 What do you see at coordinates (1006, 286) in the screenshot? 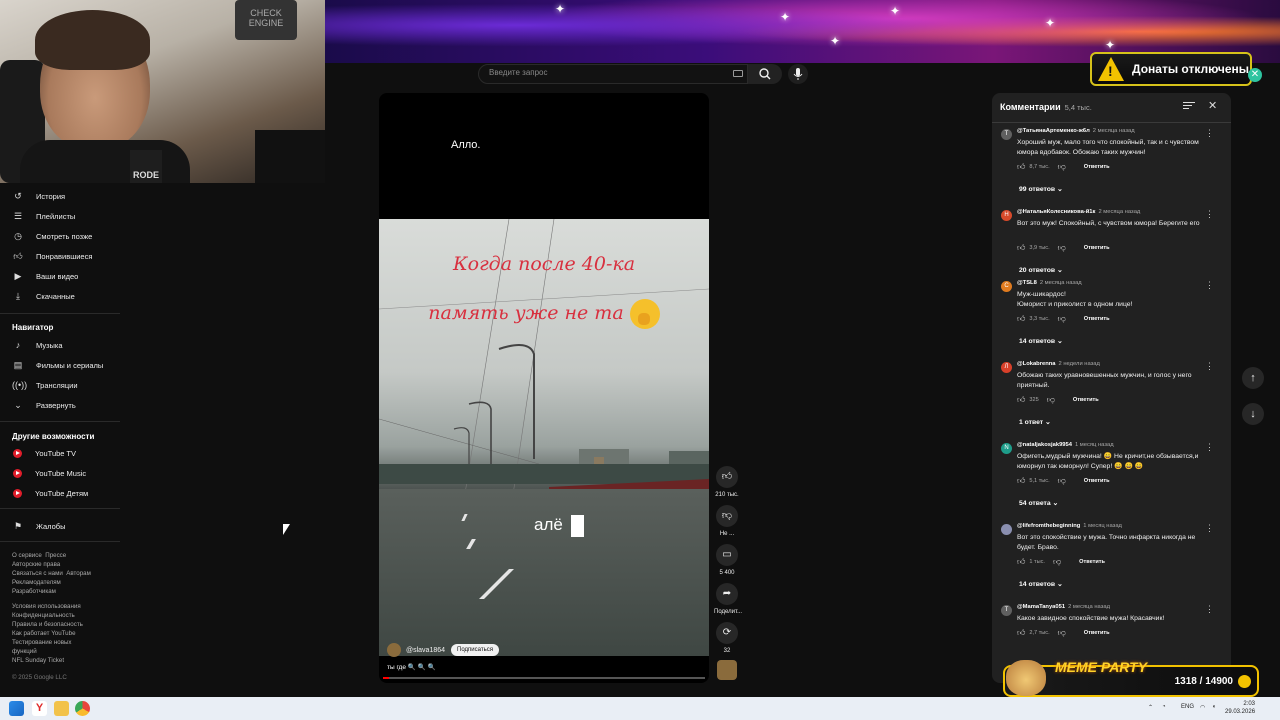
I see `comment-avatar: С` at bounding box center [1006, 286].